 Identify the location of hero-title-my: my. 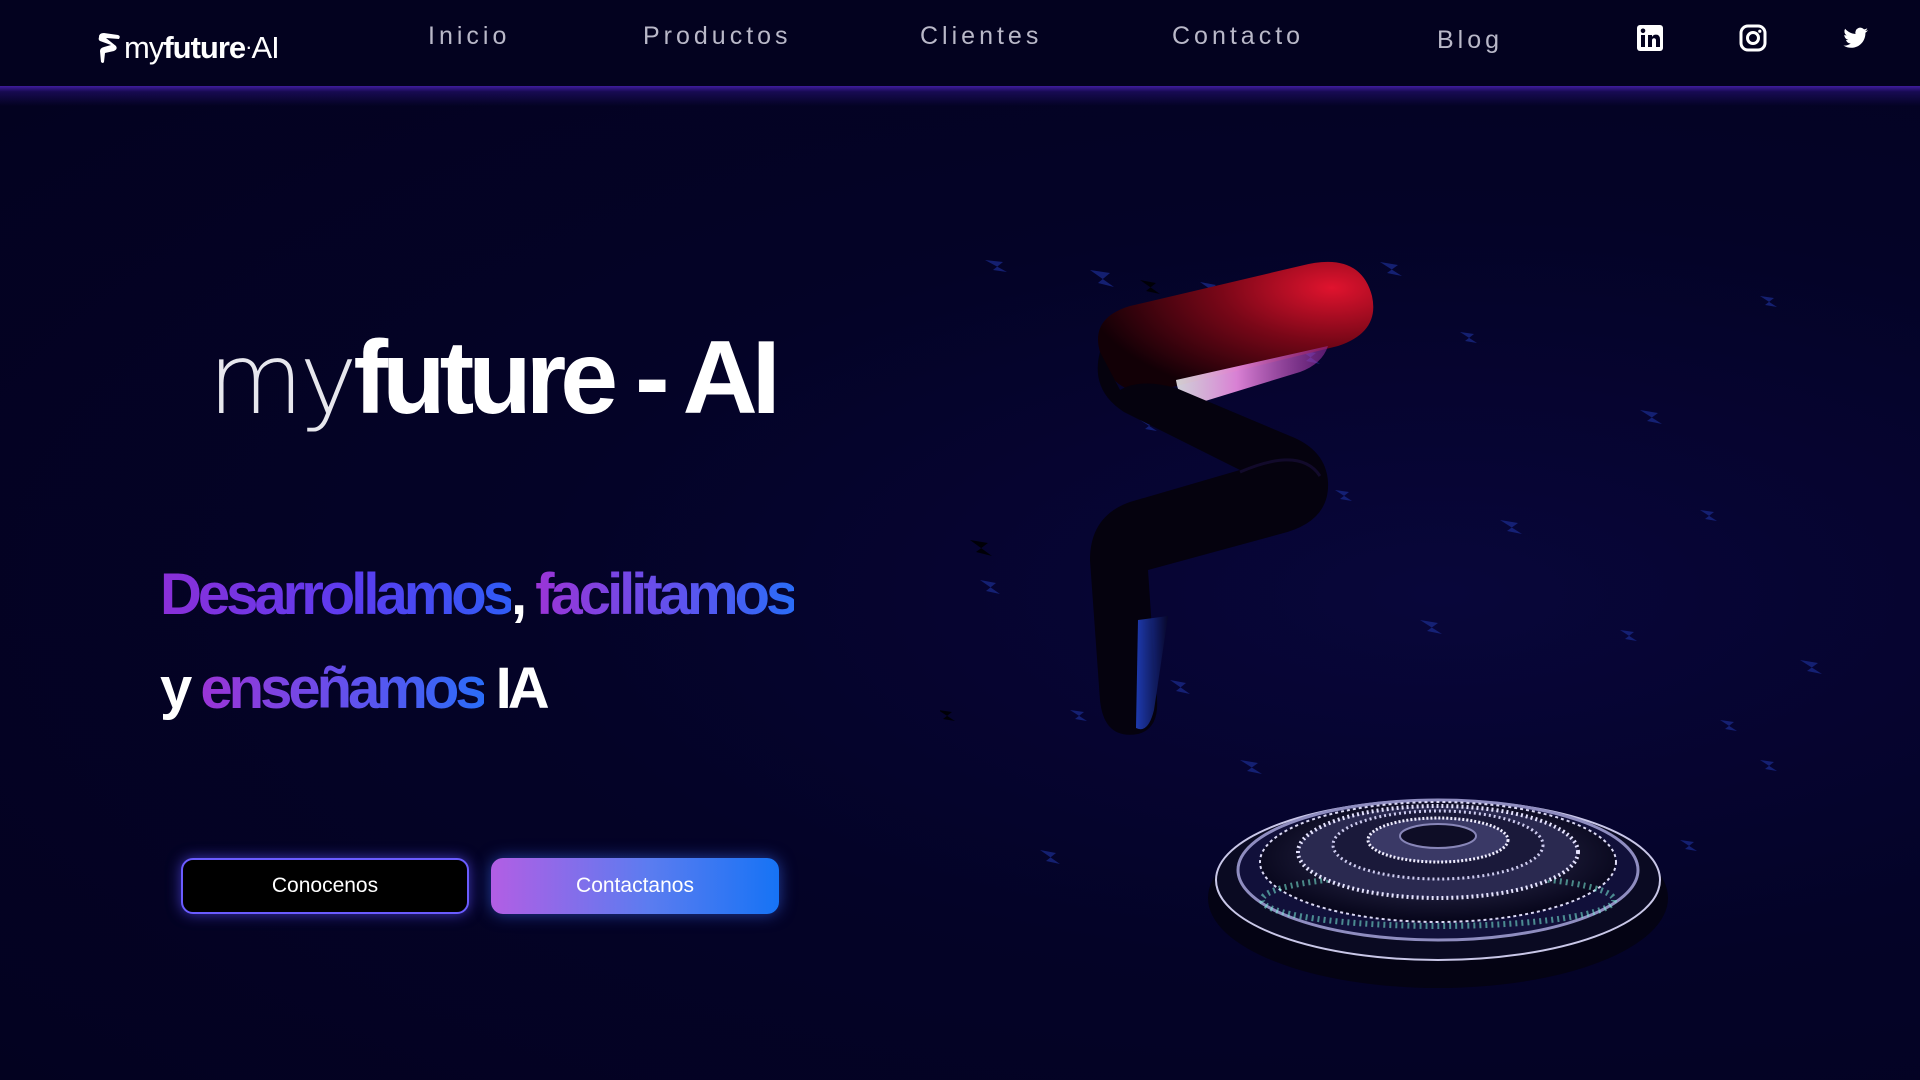
(282, 380).